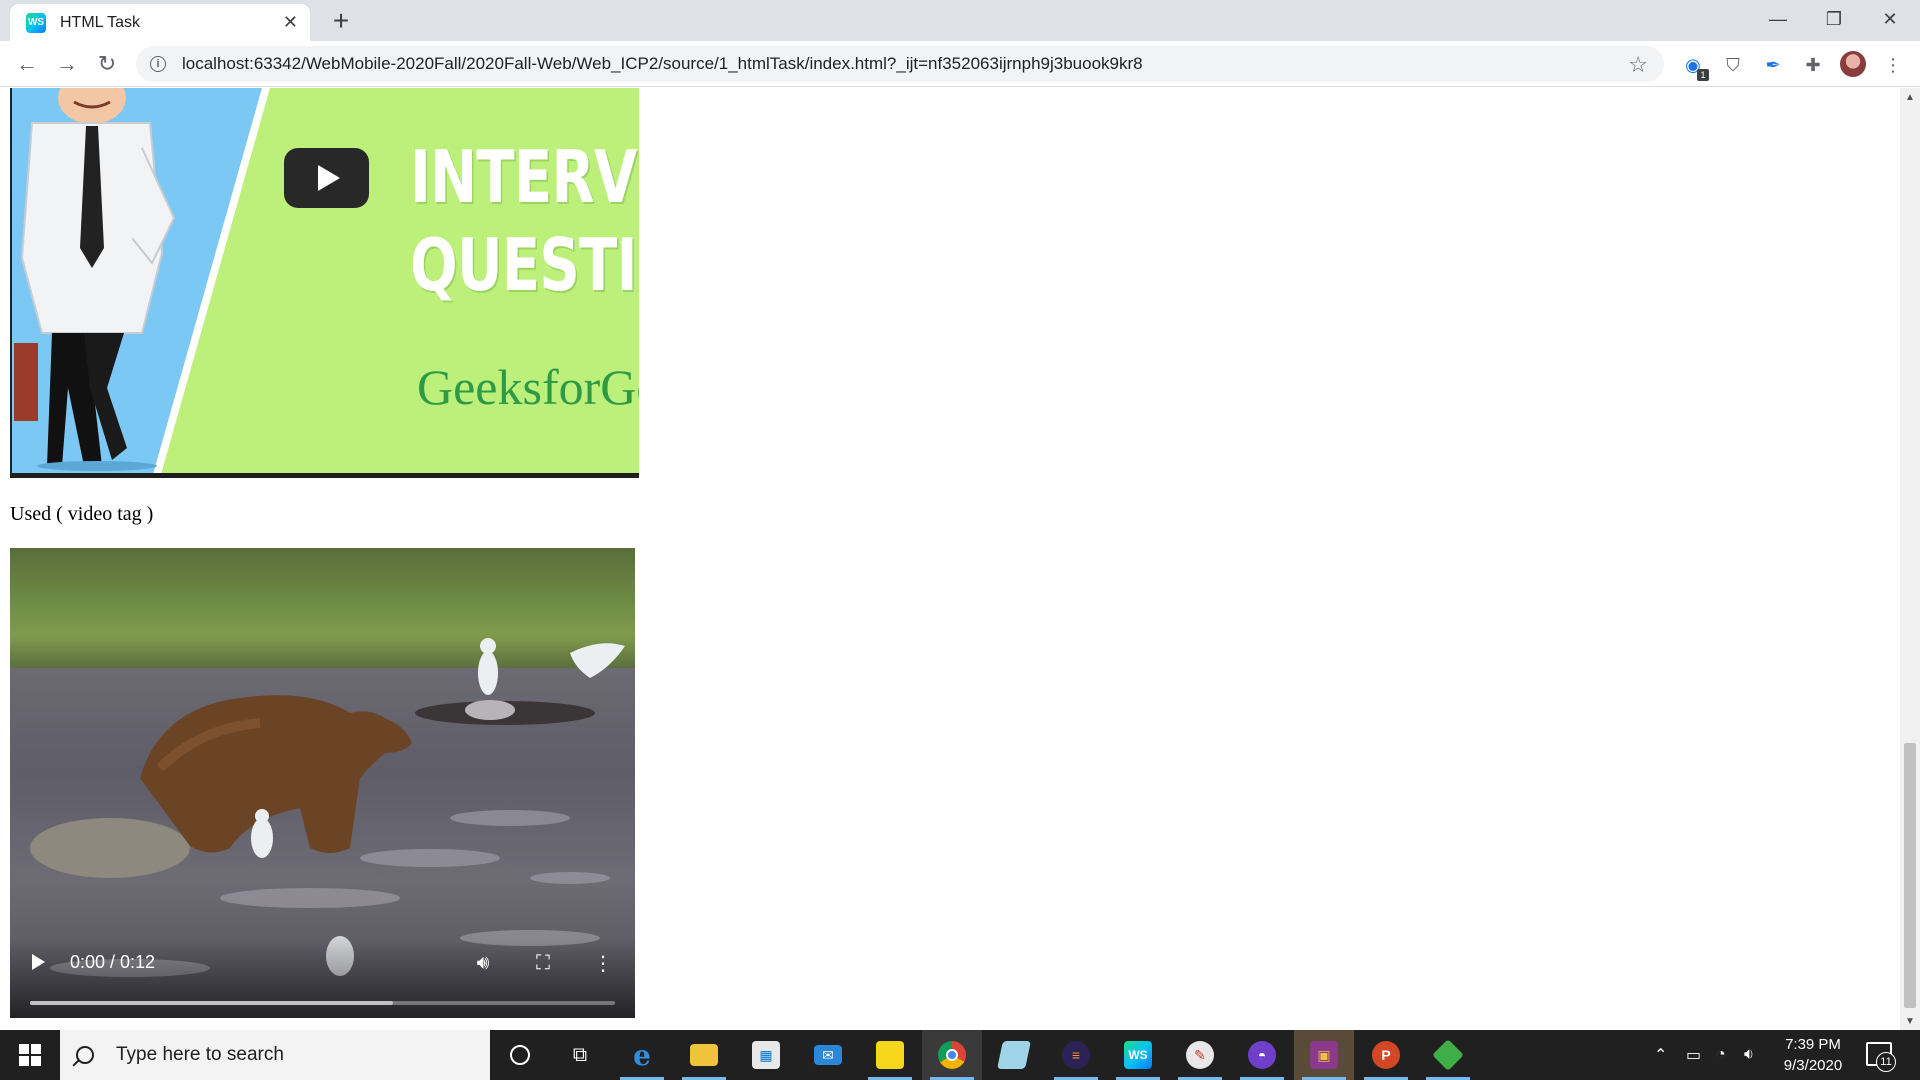 This screenshot has width=1920, height=1080. What do you see at coordinates (158, 64) in the screenshot?
I see `site-info-icon: i` at bounding box center [158, 64].